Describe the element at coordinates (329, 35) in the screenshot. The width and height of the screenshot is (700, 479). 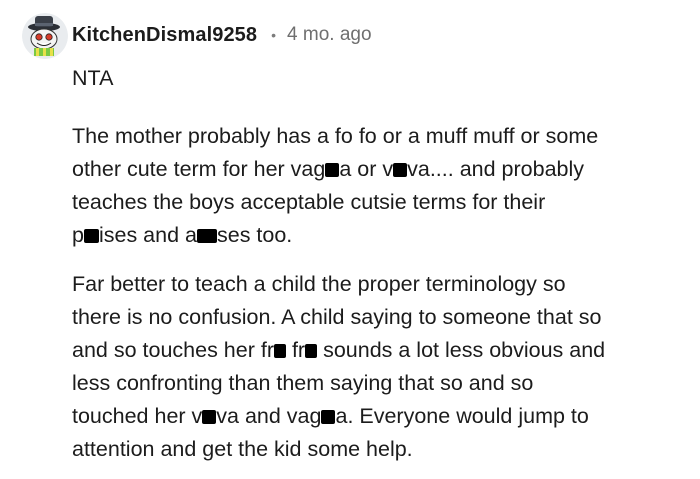
I see `comment-timestamp: 4 mo. ago` at that location.